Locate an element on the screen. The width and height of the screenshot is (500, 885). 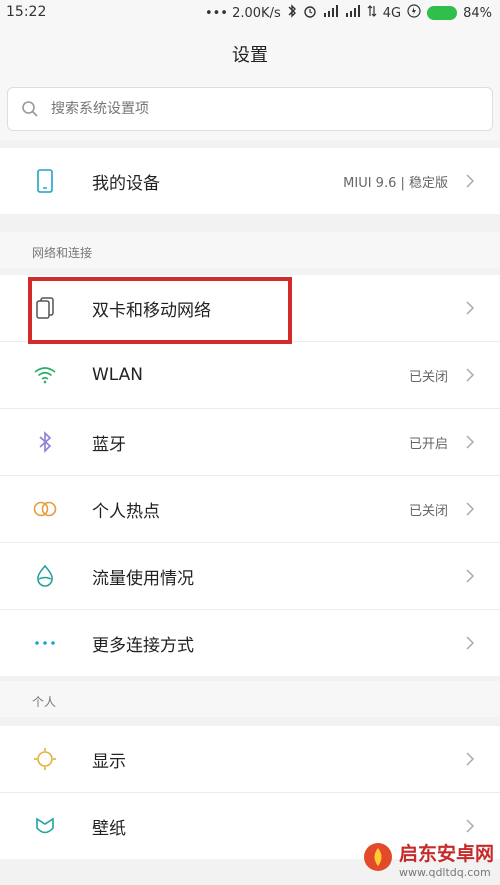
search-area is located at coordinates (250, 111).